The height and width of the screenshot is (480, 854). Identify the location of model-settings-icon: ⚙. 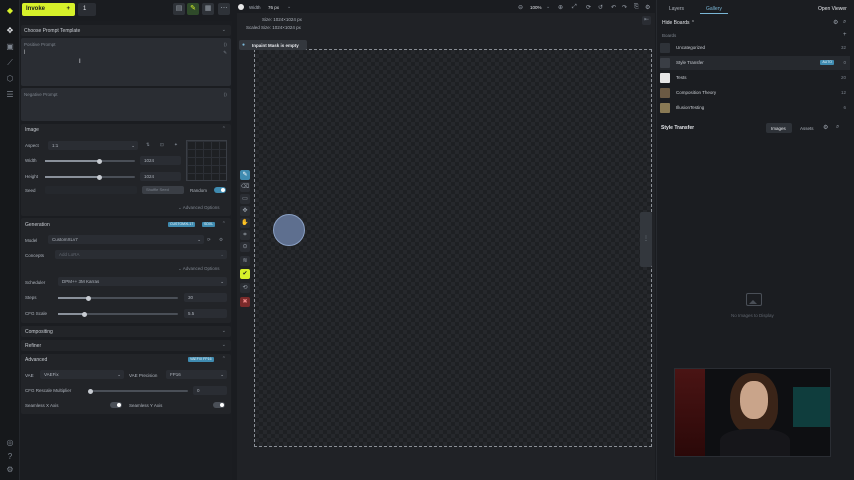
(221, 240).